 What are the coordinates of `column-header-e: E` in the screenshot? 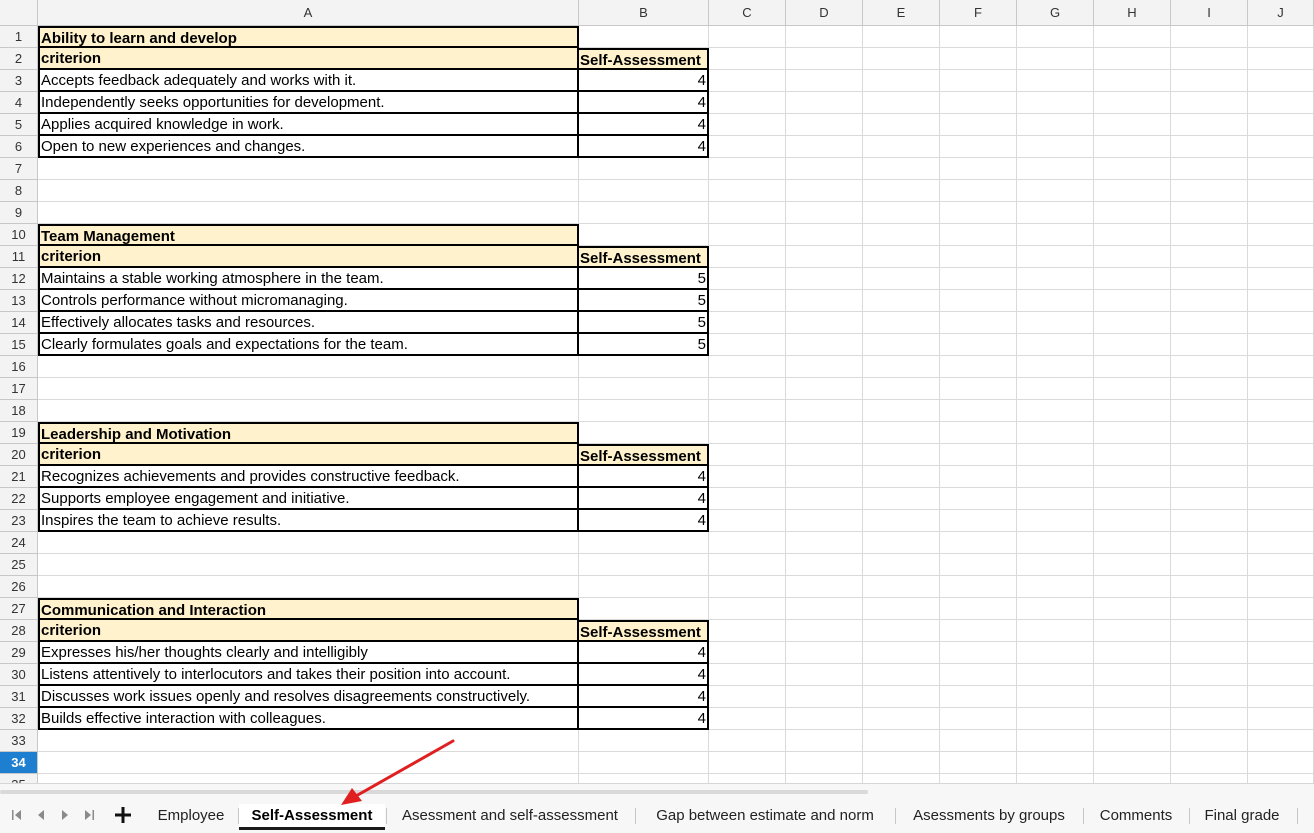 It's located at (901, 13).